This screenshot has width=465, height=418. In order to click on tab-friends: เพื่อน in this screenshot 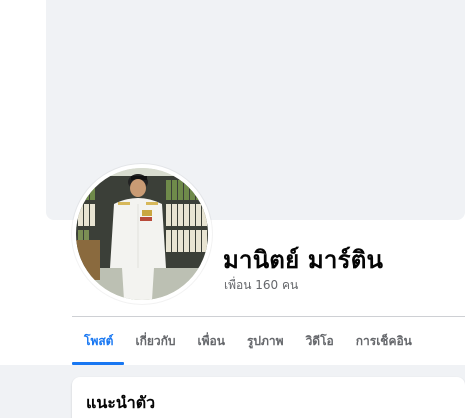, I will do `click(211, 341)`.